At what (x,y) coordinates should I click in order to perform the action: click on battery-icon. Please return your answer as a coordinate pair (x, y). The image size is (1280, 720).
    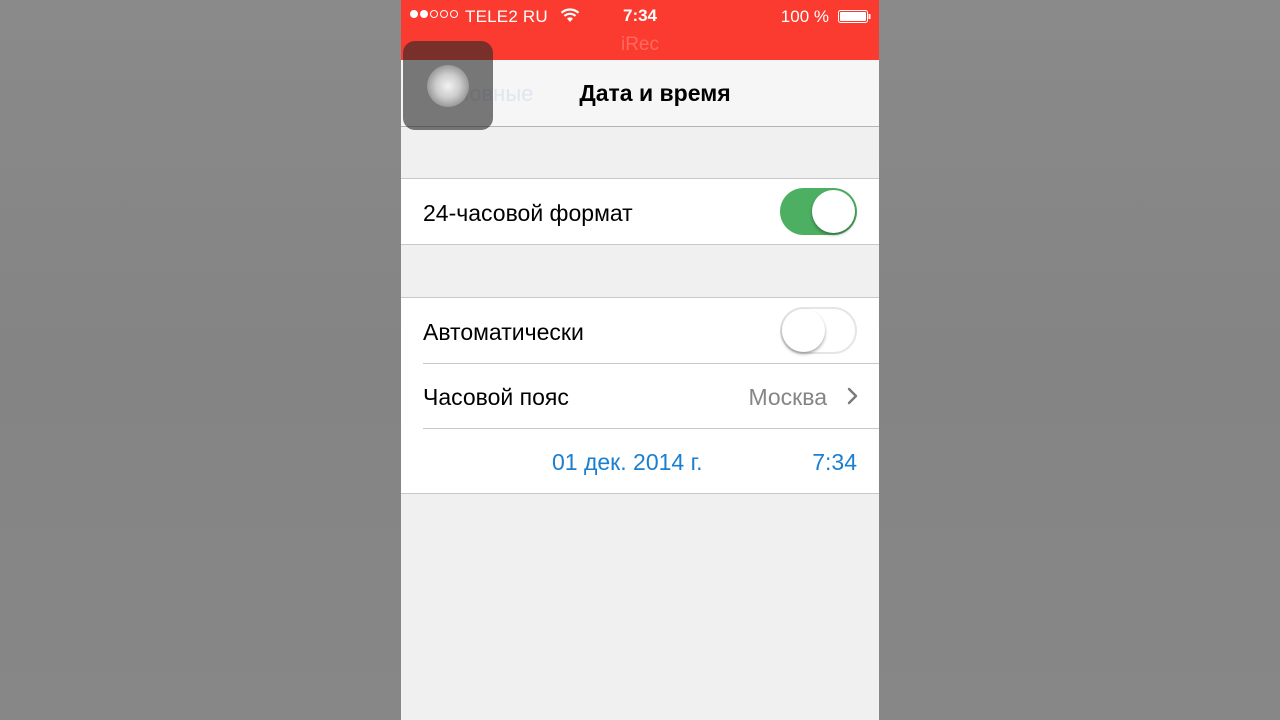
    Looking at the image, I should click on (854, 16).